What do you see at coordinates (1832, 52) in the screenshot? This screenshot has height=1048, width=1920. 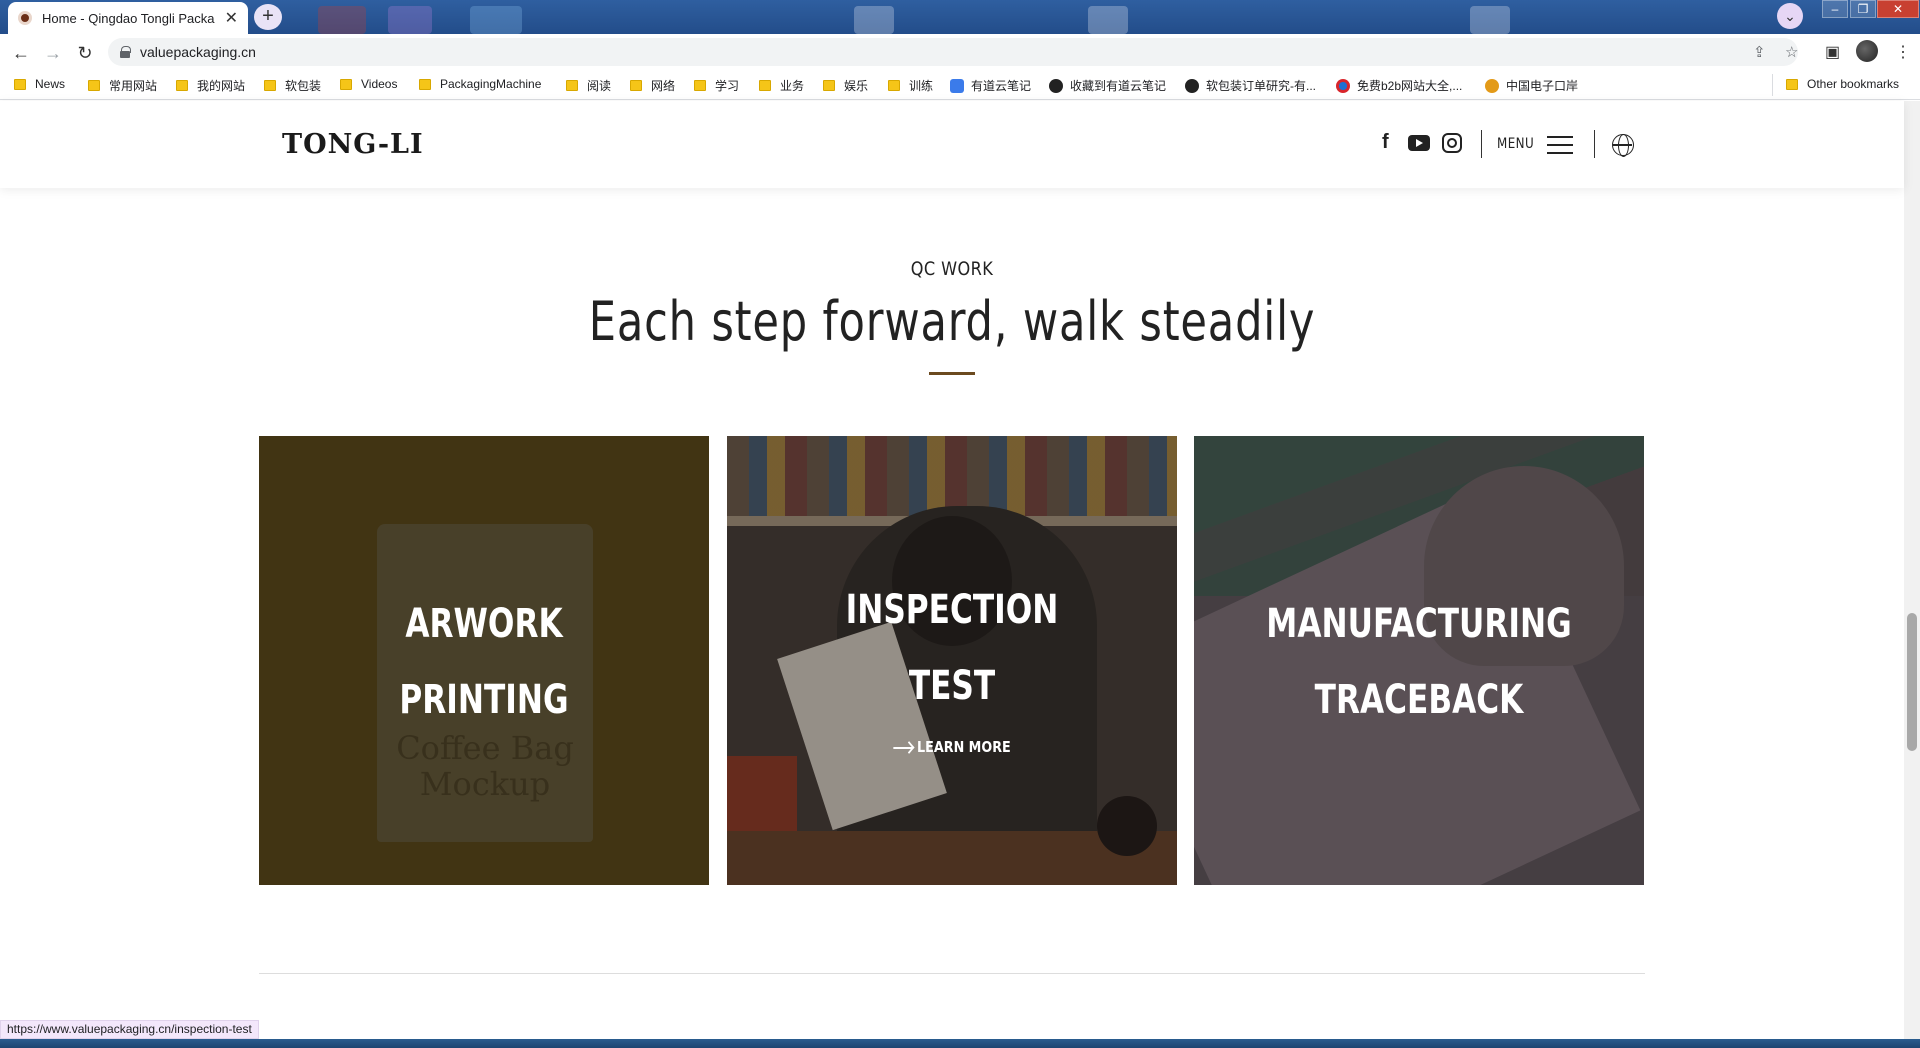 I see `side-panel-icon: ▣` at bounding box center [1832, 52].